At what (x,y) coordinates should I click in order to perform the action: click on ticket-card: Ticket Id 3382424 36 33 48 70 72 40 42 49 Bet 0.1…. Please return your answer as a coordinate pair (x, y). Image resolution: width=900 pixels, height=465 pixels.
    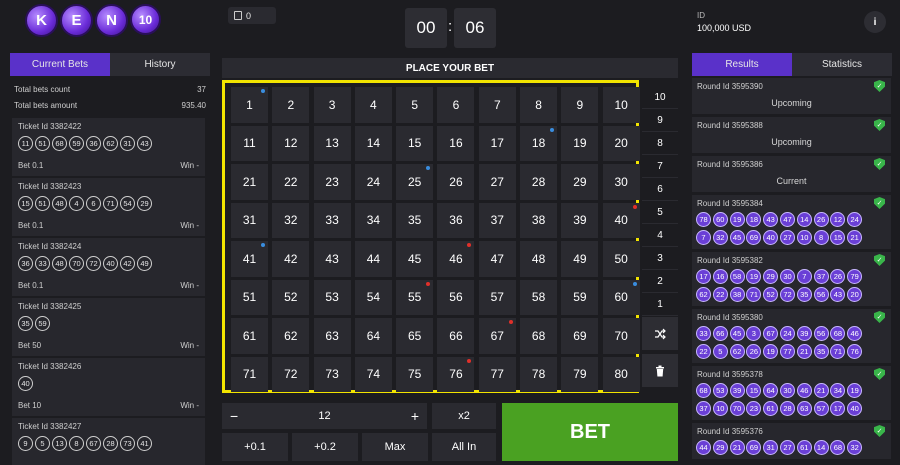
    Looking at the image, I should click on (108, 267).